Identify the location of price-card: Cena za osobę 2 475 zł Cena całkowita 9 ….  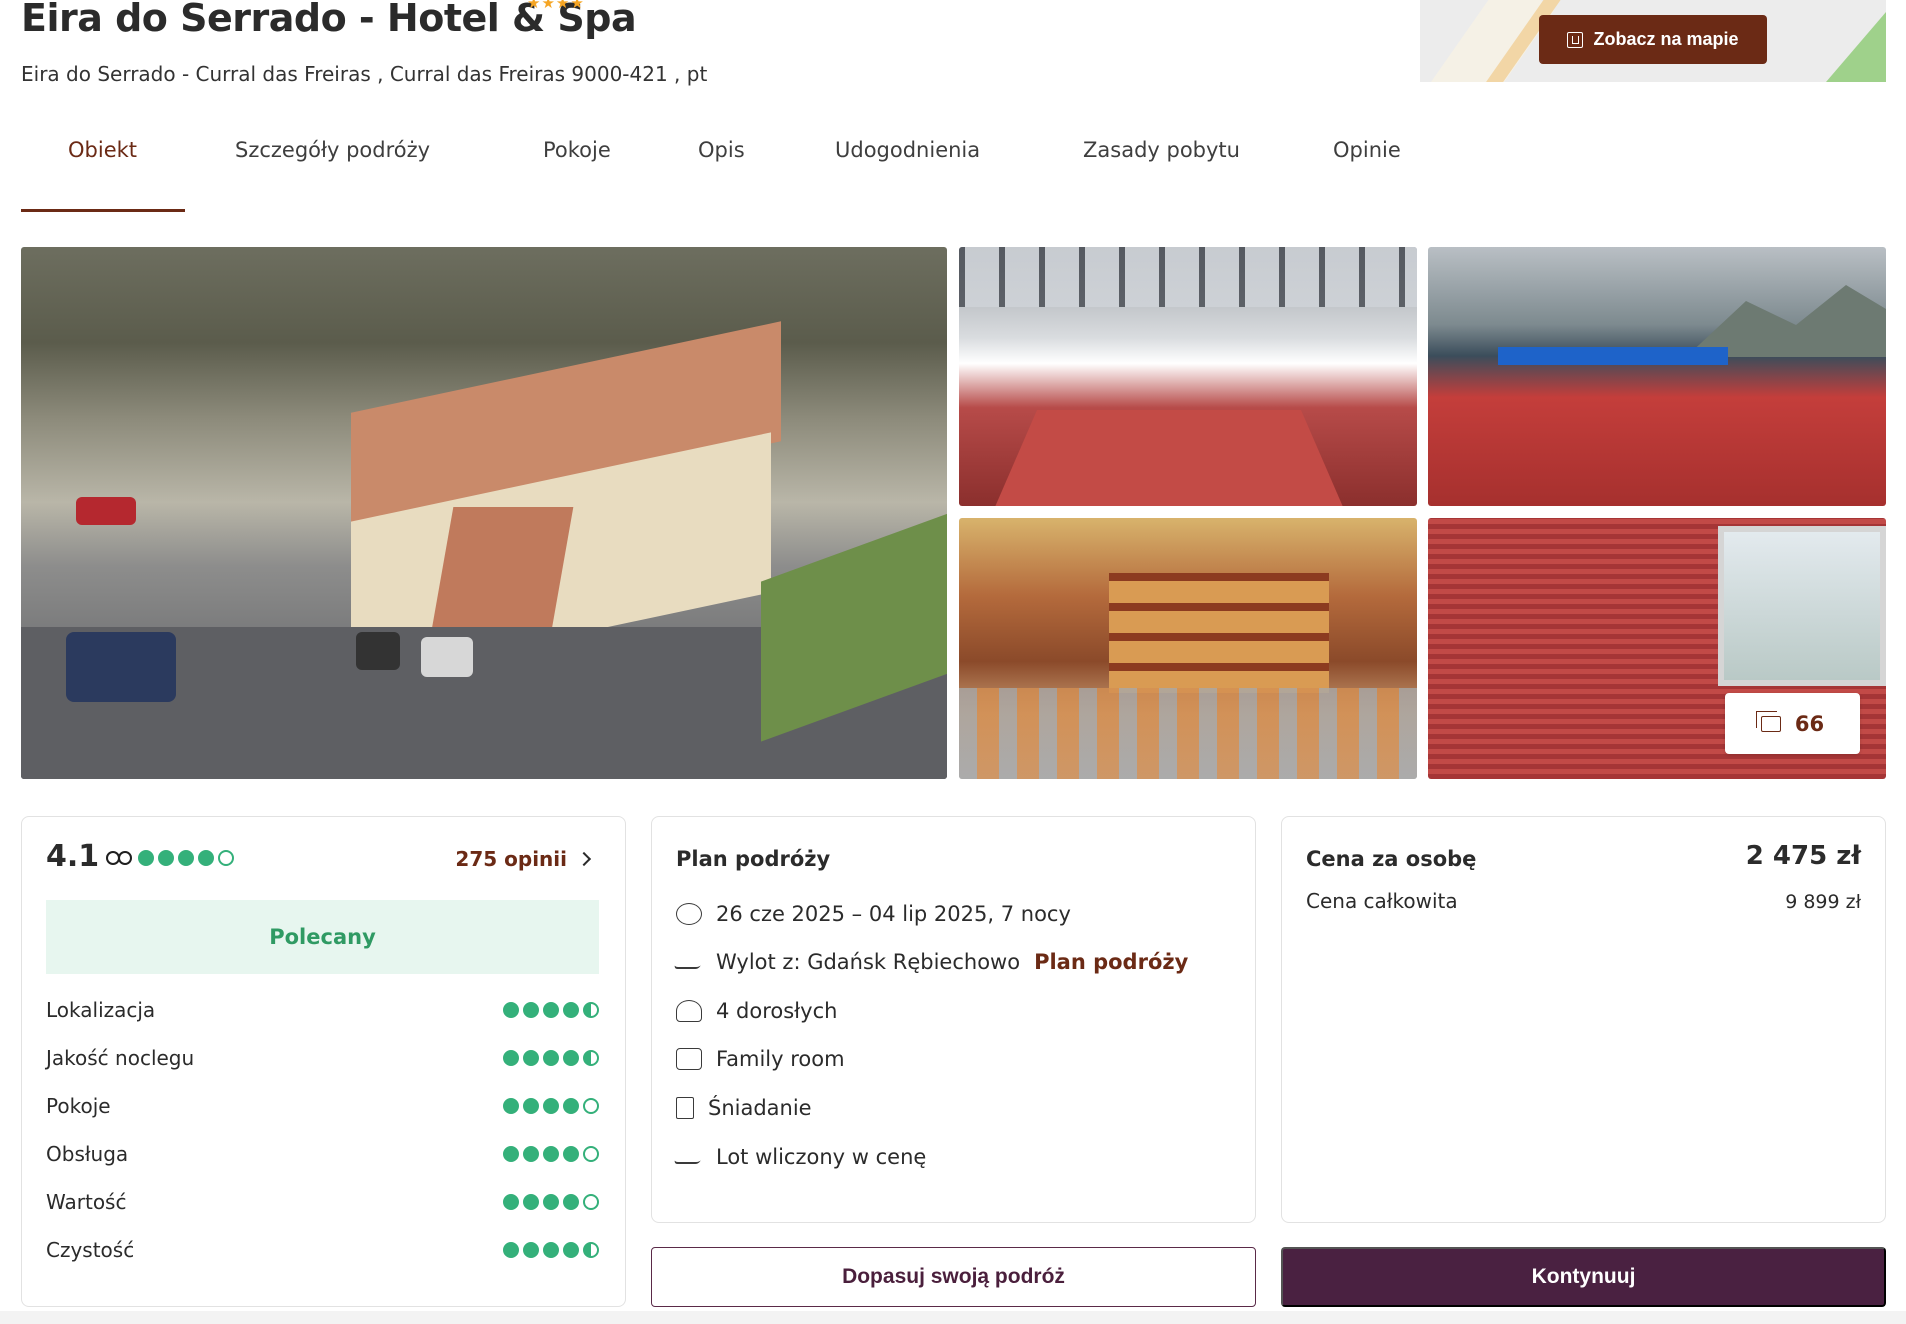
(1583, 1019).